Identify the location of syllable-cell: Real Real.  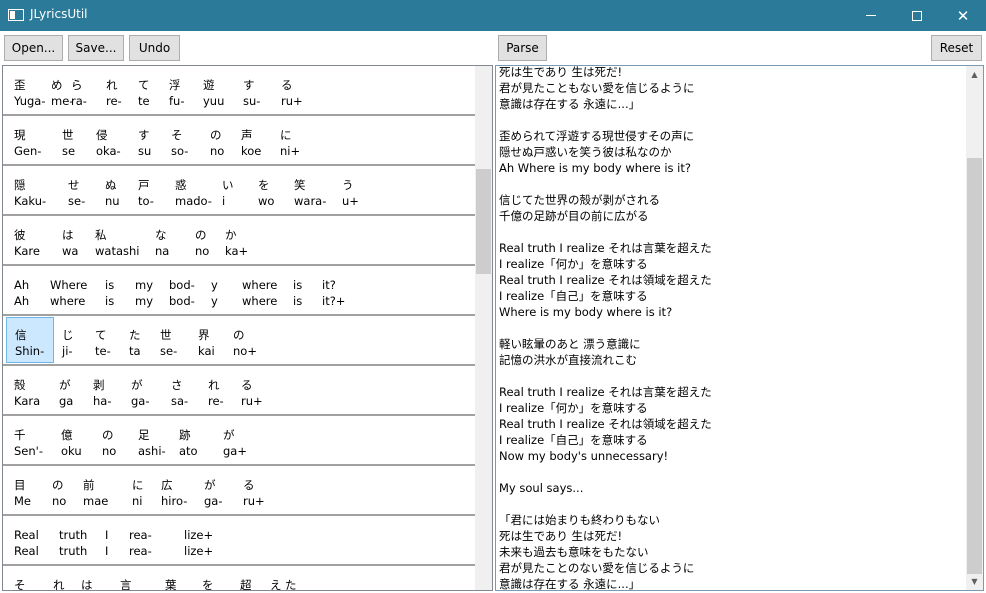
(22, 540).